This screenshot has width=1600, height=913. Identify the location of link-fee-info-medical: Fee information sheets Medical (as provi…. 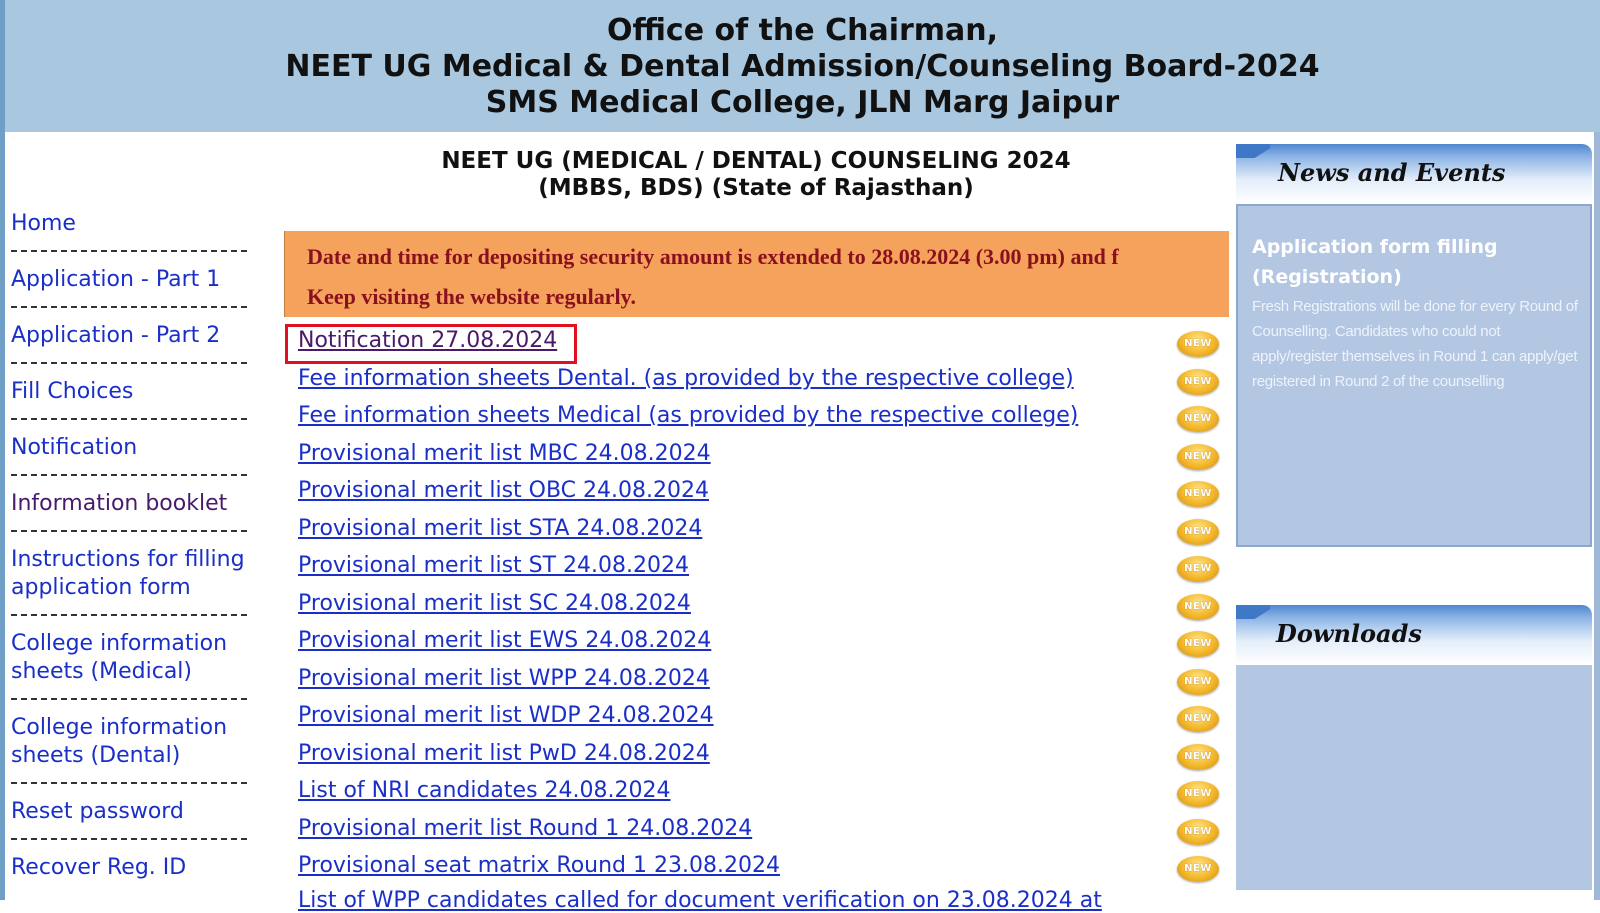
(688, 415).